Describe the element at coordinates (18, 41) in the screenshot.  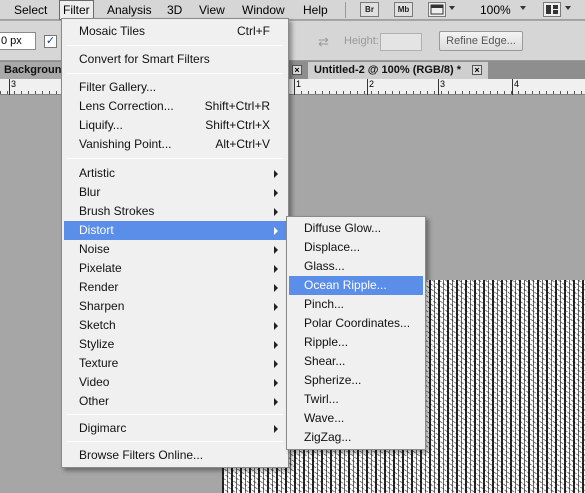
I see `feather-field: 0 px` at that location.